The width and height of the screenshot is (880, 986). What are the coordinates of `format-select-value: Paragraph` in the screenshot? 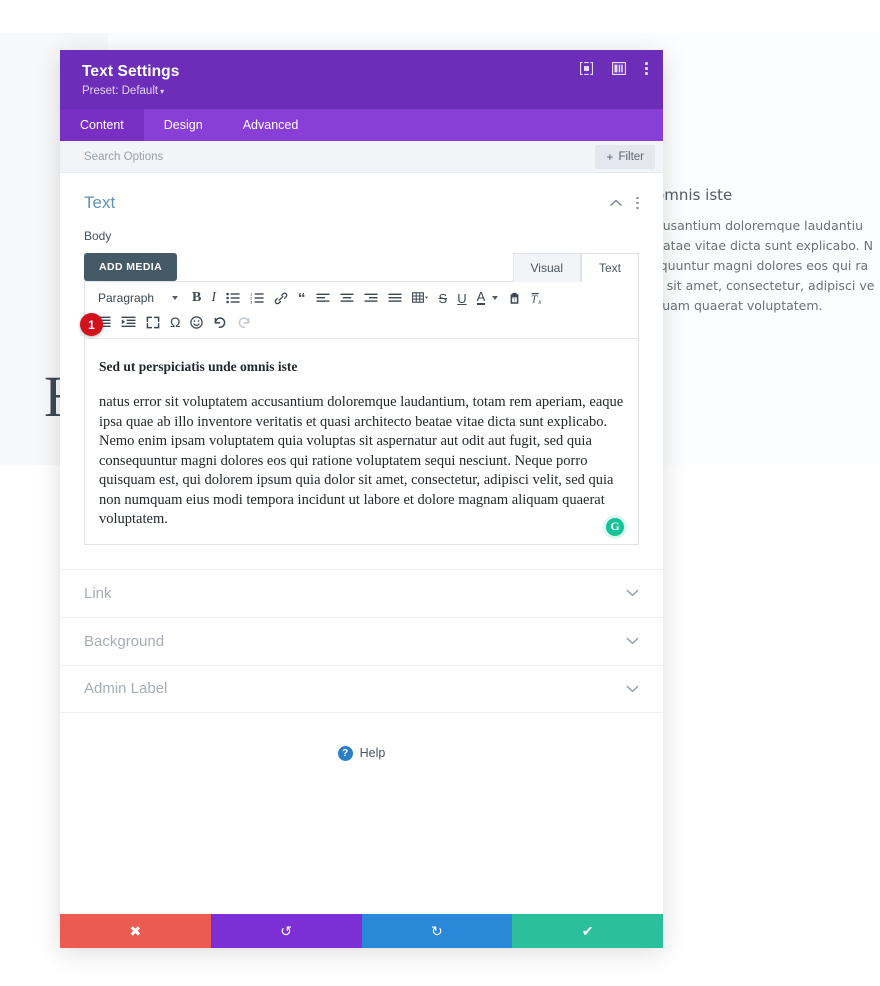 It's located at (126, 298).